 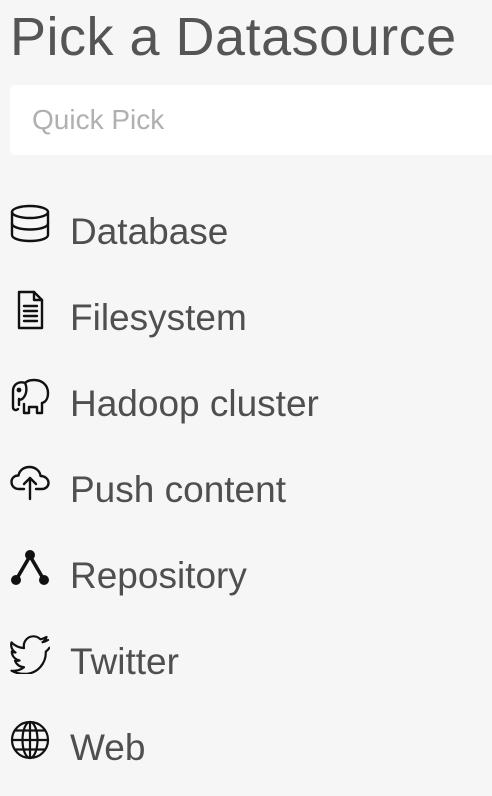 What do you see at coordinates (178, 489) in the screenshot?
I see `datasource-label: Push content` at bounding box center [178, 489].